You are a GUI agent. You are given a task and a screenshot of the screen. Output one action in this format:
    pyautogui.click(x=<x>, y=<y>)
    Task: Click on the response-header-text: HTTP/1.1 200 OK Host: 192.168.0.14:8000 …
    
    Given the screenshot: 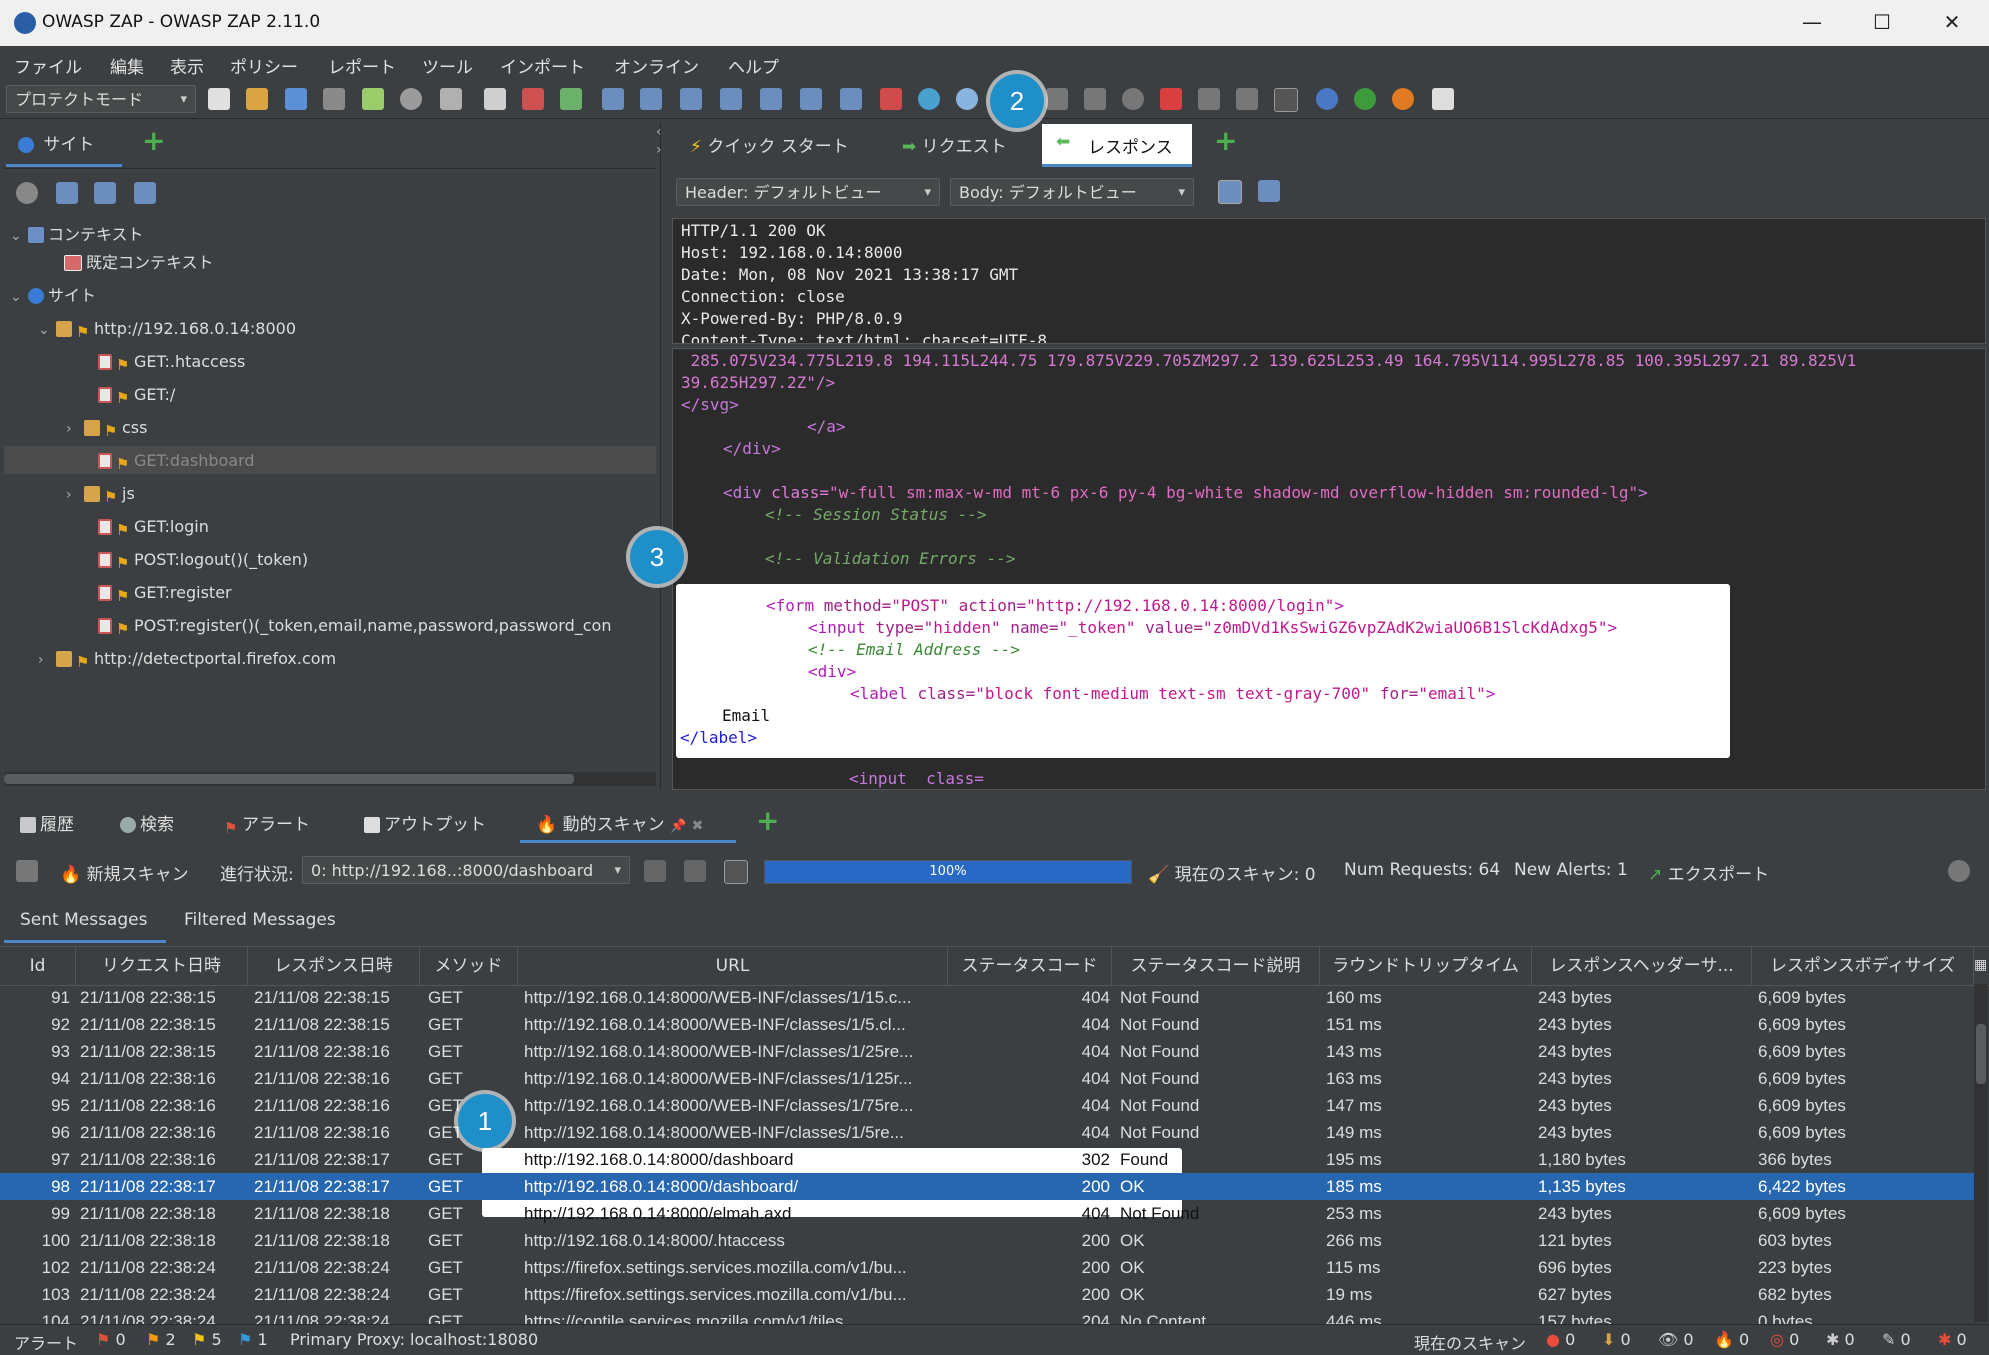 What is the action you would take?
    pyautogui.click(x=1329, y=281)
    